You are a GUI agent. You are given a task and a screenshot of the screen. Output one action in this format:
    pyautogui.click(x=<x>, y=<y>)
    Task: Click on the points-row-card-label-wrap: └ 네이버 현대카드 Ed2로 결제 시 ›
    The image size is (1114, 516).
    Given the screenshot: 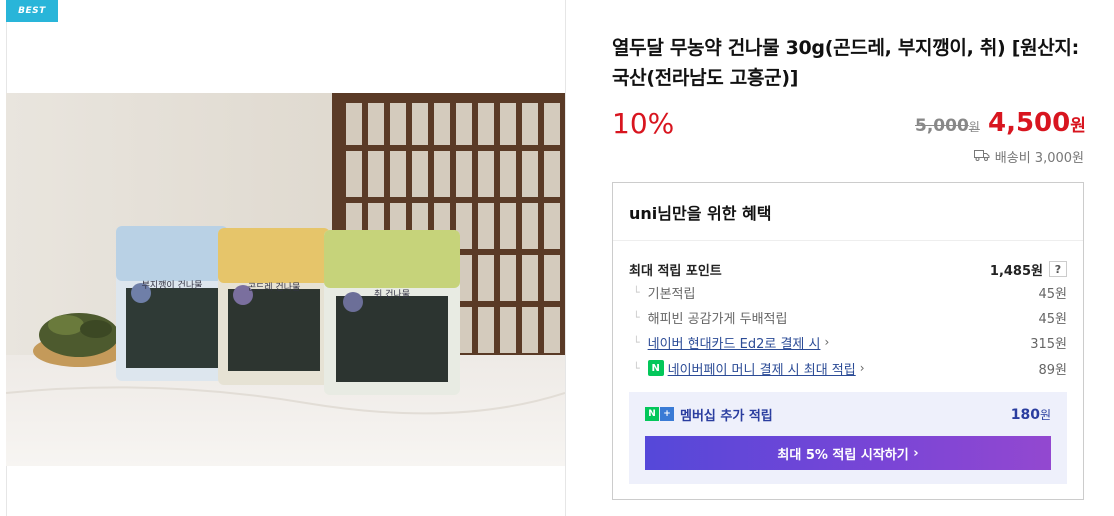 What is the action you would take?
    pyautogui.click(x=729, y=342)
    